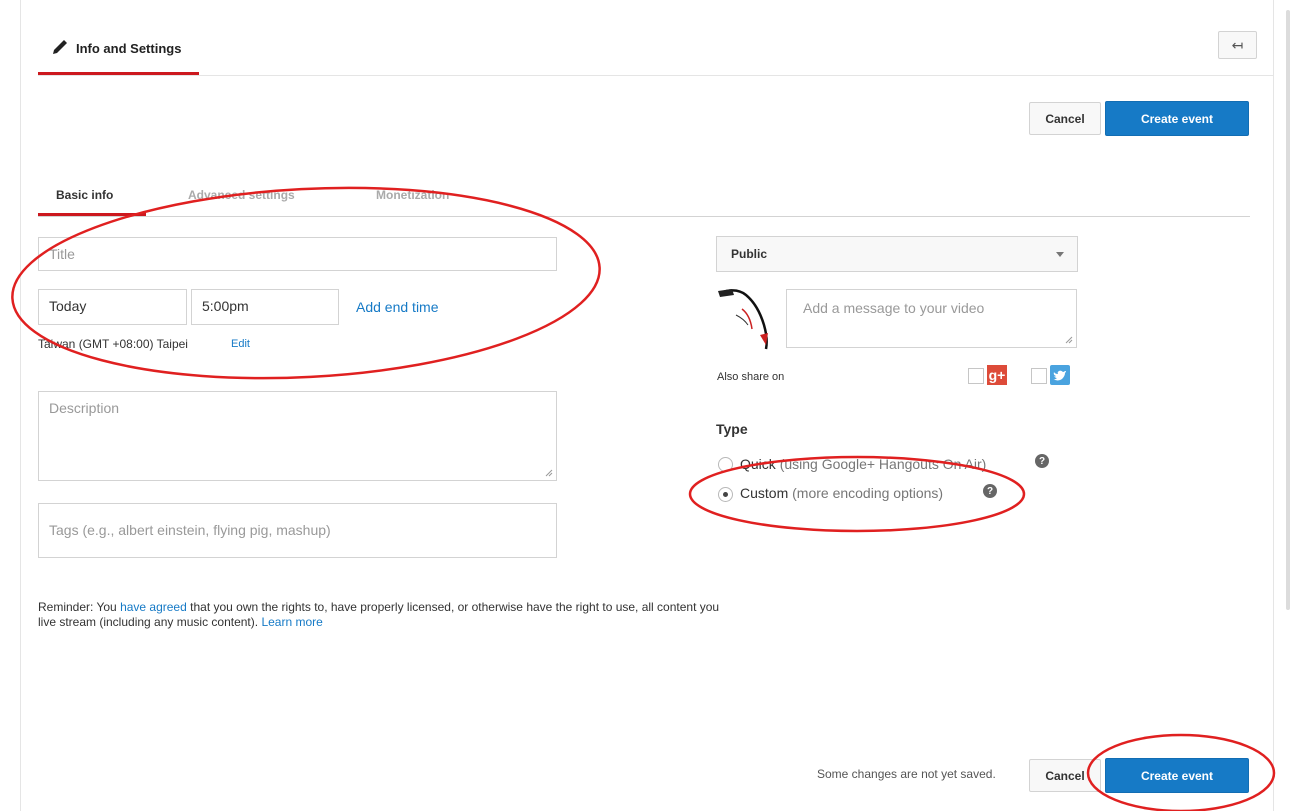  What do you see at coordinates (1177, 775) in the screenshot?
I see `create-event-button-bottom: Create event` at bounding box center [1177, 775].